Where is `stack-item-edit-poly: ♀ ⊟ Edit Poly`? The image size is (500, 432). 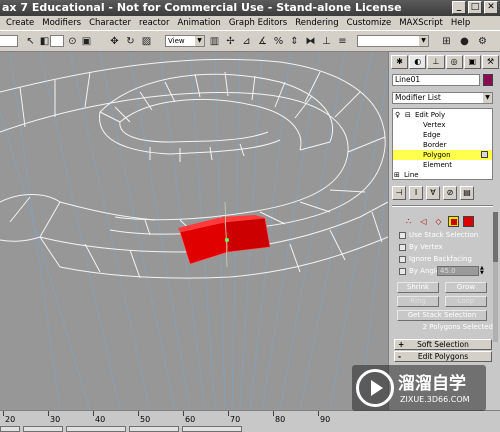
stack-item-edit-poly: ♀ ⊟ Edit Poly is located at coordinates (442, 115).